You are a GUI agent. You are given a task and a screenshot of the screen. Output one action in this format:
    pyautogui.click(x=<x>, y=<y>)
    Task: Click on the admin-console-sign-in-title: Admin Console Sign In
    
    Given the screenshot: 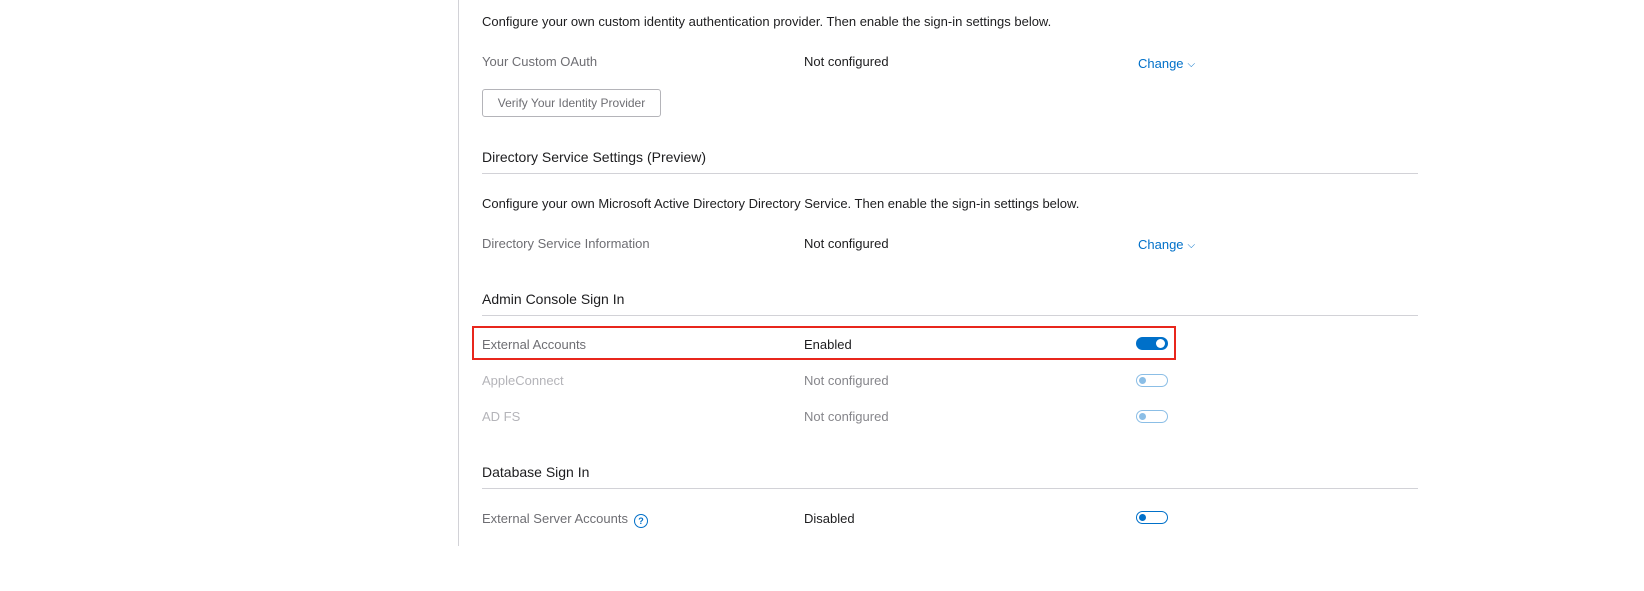 What is the action you would take?
    pyautogui.click(x=553, y=299)
    